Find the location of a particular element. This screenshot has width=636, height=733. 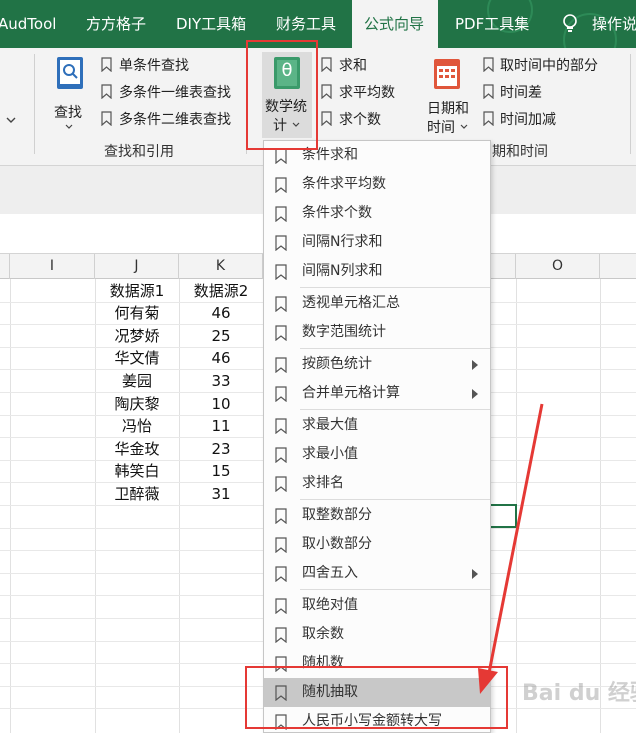

ribbon-item-time-add: 时间加减 is located at coordinates (528, 119).